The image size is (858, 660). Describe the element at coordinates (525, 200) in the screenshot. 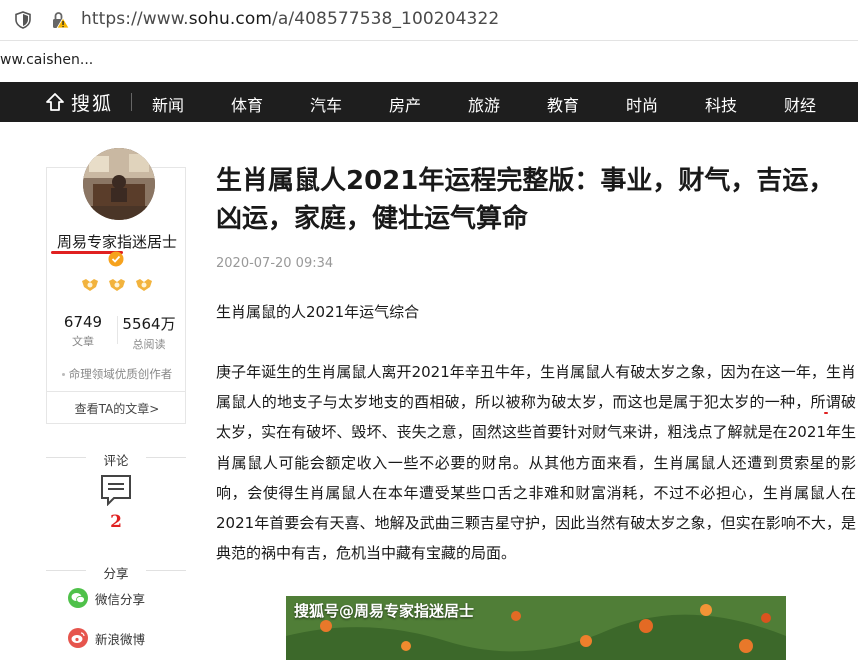

I see `article-title: 生肖属鼠人2021年运程完整版：事业，财气，吉运，凶运，家庭，健壮运气算命` at that location.